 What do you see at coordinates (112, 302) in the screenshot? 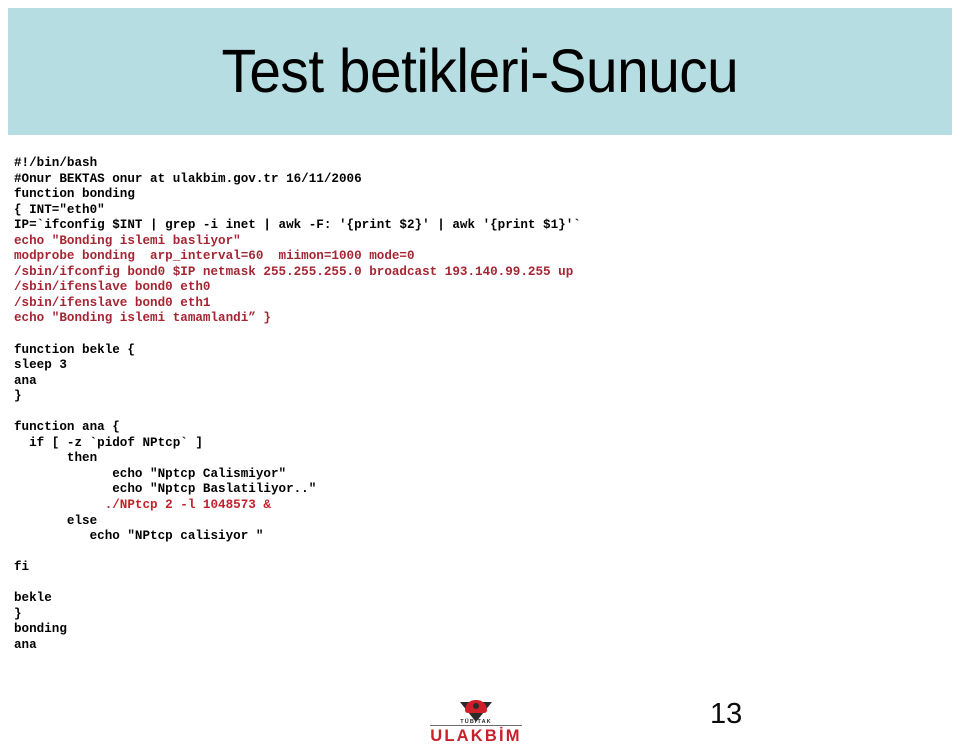
I see `code-line: /sbin/ifenslave bond0 eth1` at bounding box center [112, 302].